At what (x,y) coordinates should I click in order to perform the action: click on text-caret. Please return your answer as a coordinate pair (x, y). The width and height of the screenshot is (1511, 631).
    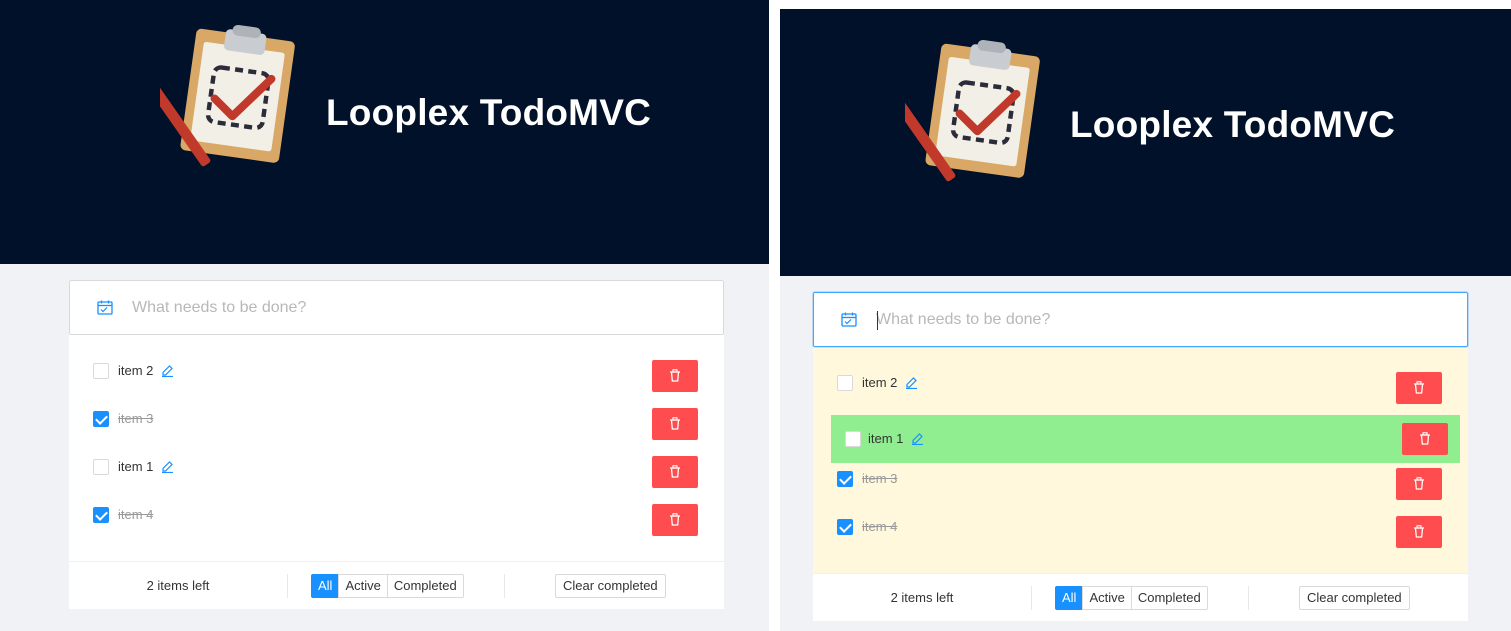
    Looking at the image, I should click on (877, 320).